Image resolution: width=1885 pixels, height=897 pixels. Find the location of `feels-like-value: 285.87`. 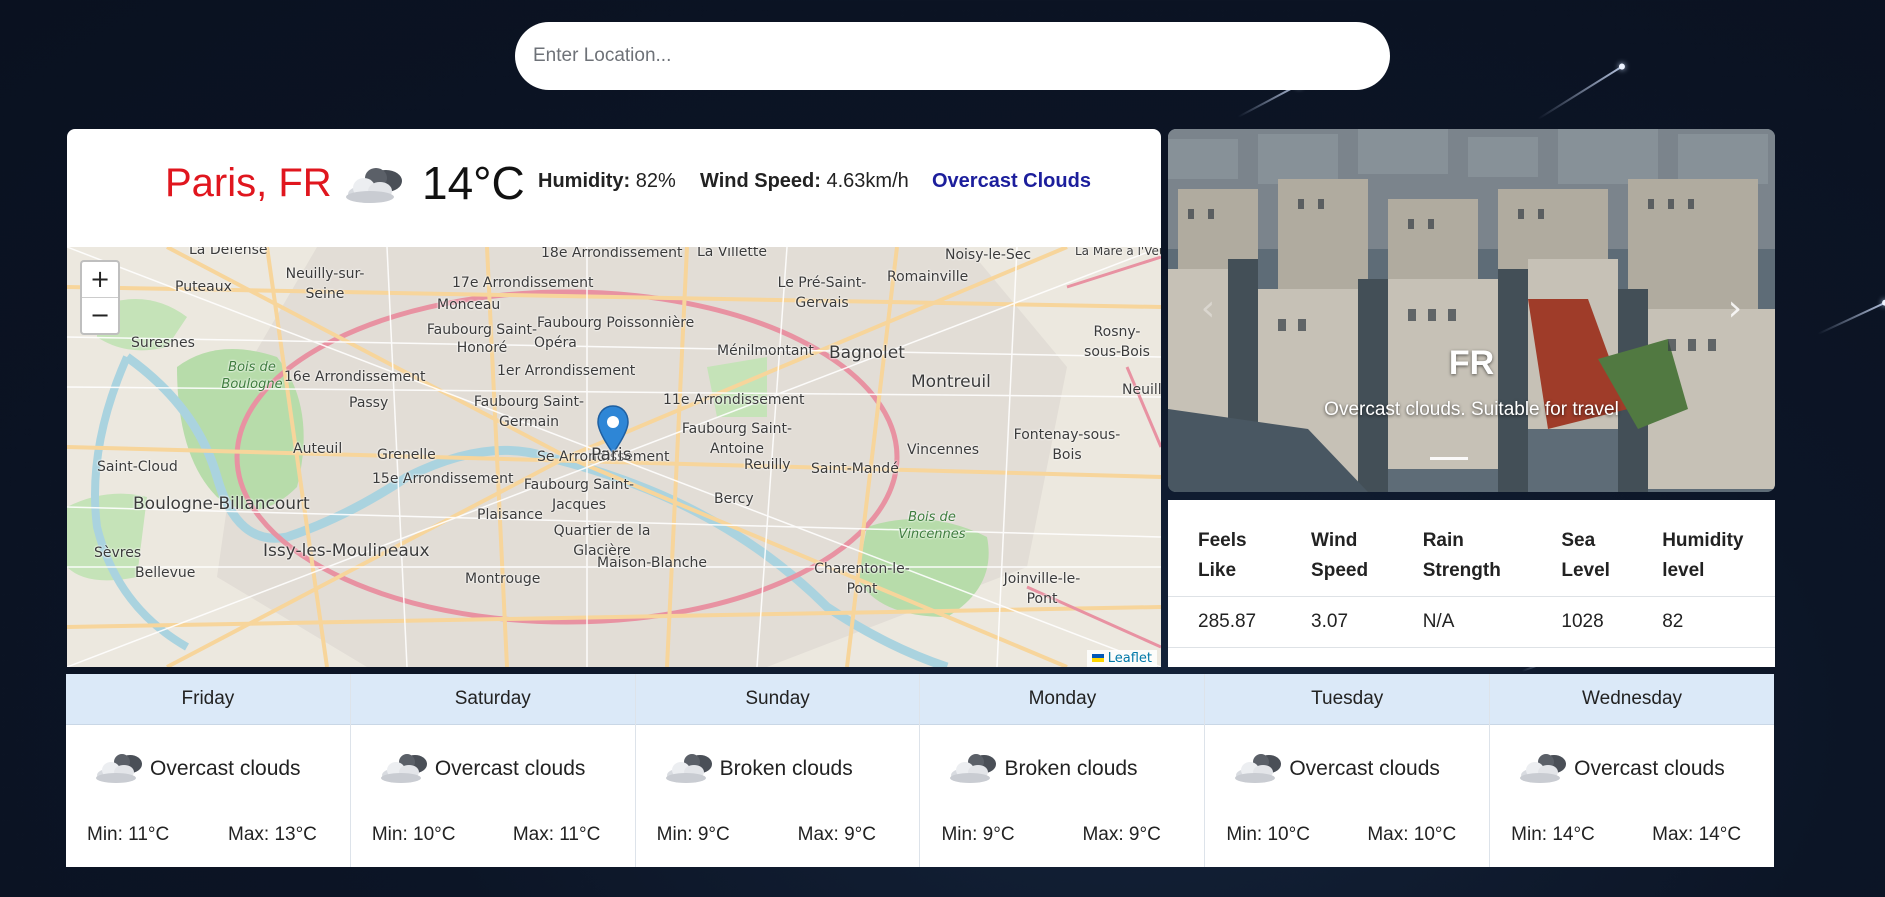

feels-like-value: 285.87 is located at coordinates (1225, 622).